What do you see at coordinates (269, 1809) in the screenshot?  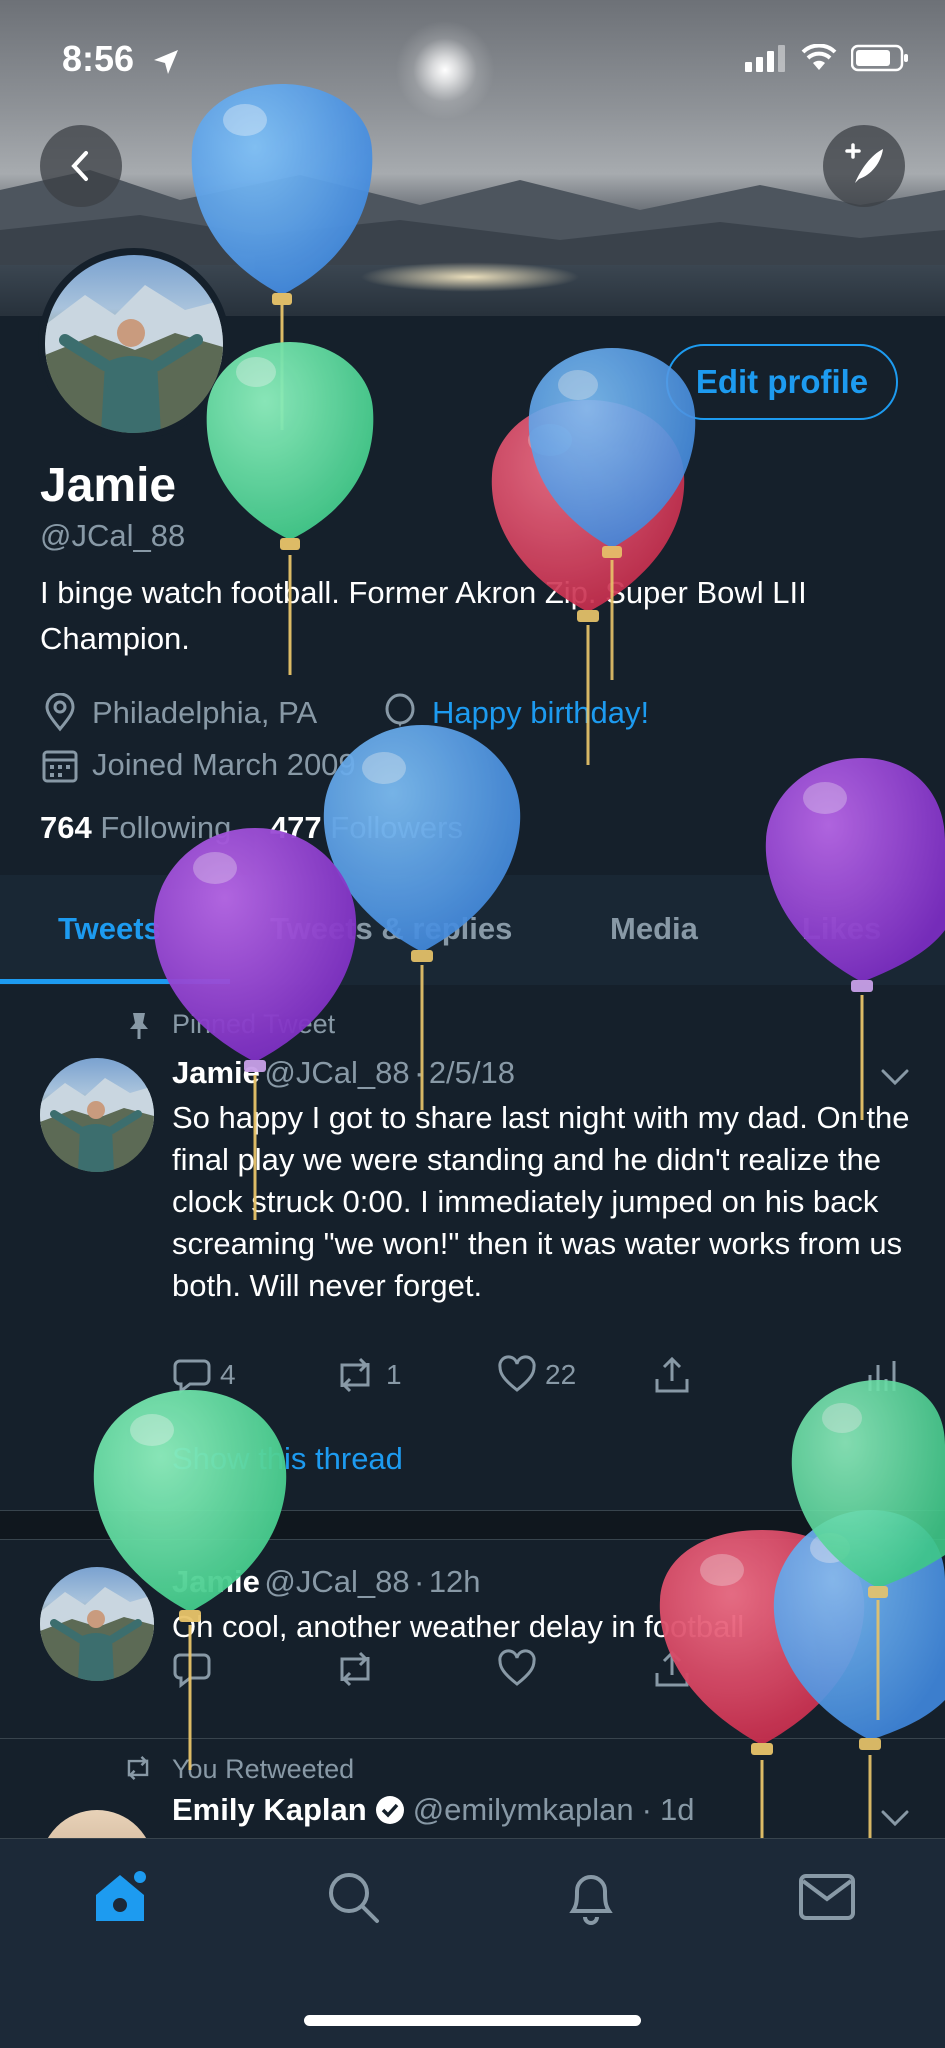 I see `tweet-author-name: Emily Kaplan` at bounding box center [269, 1809].